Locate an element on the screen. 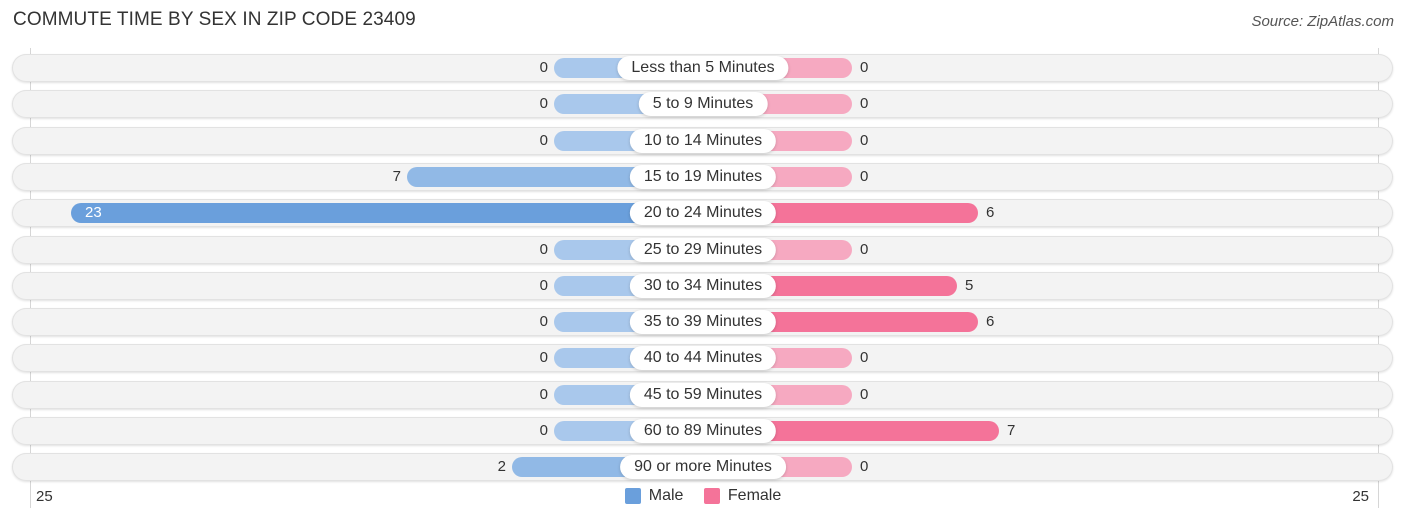 The image size is (1406, 522). category-label: 20 to 24 Minutes is located at coordinates (703, 213).